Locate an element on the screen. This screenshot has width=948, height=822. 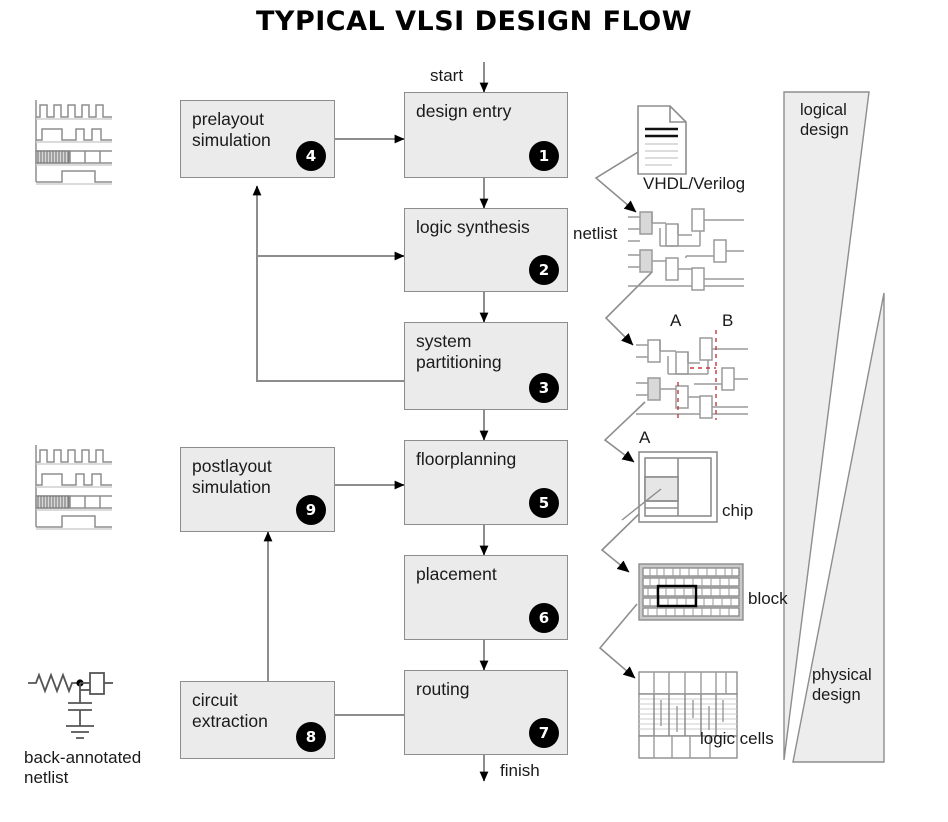
step-badge: 1 is located at coordinates (544, 156).